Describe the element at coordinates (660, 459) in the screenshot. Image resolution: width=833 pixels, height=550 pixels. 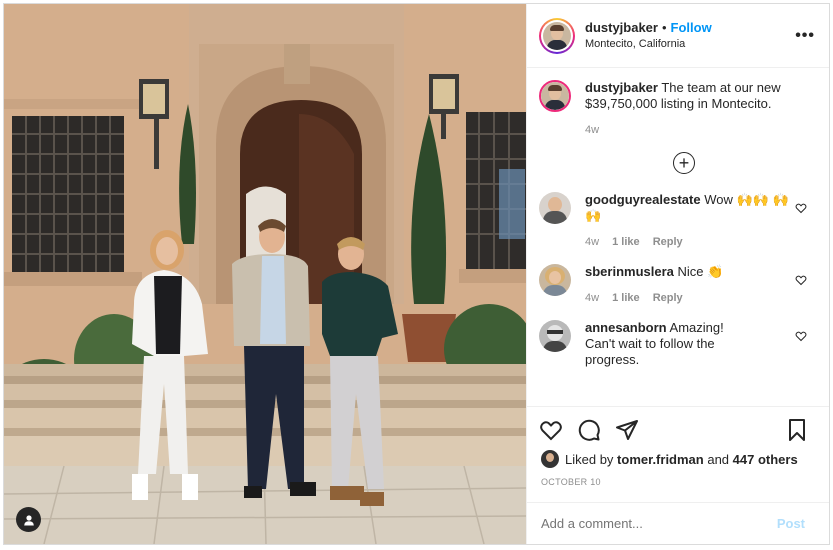
I see `liked-by-user: tomer.fridman` at that location.